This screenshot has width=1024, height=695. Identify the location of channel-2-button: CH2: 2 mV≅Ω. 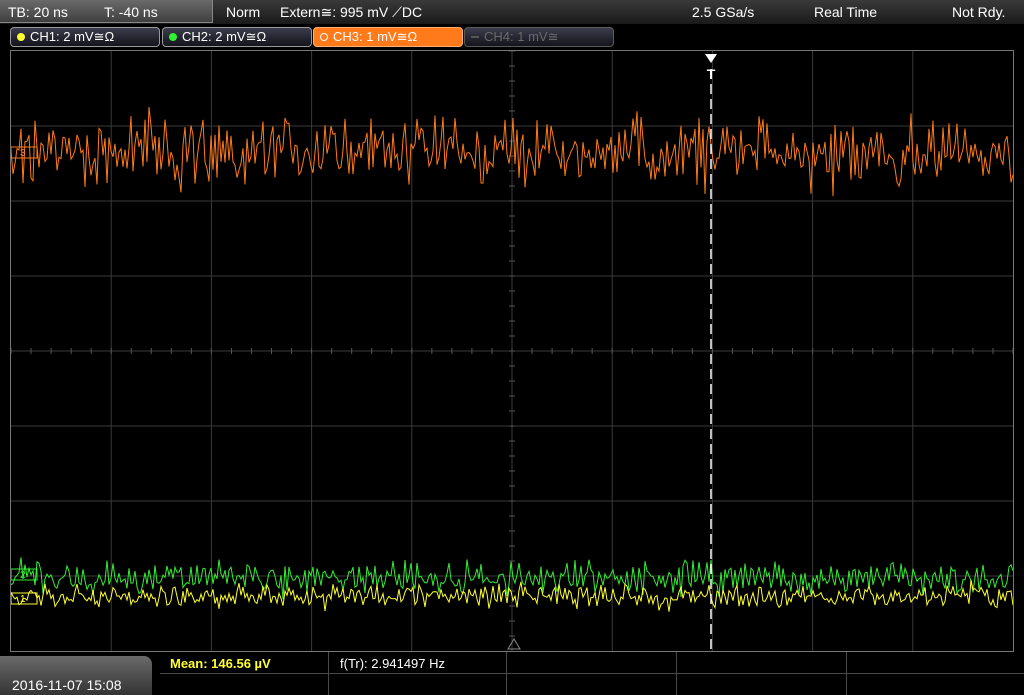
(237, 37).